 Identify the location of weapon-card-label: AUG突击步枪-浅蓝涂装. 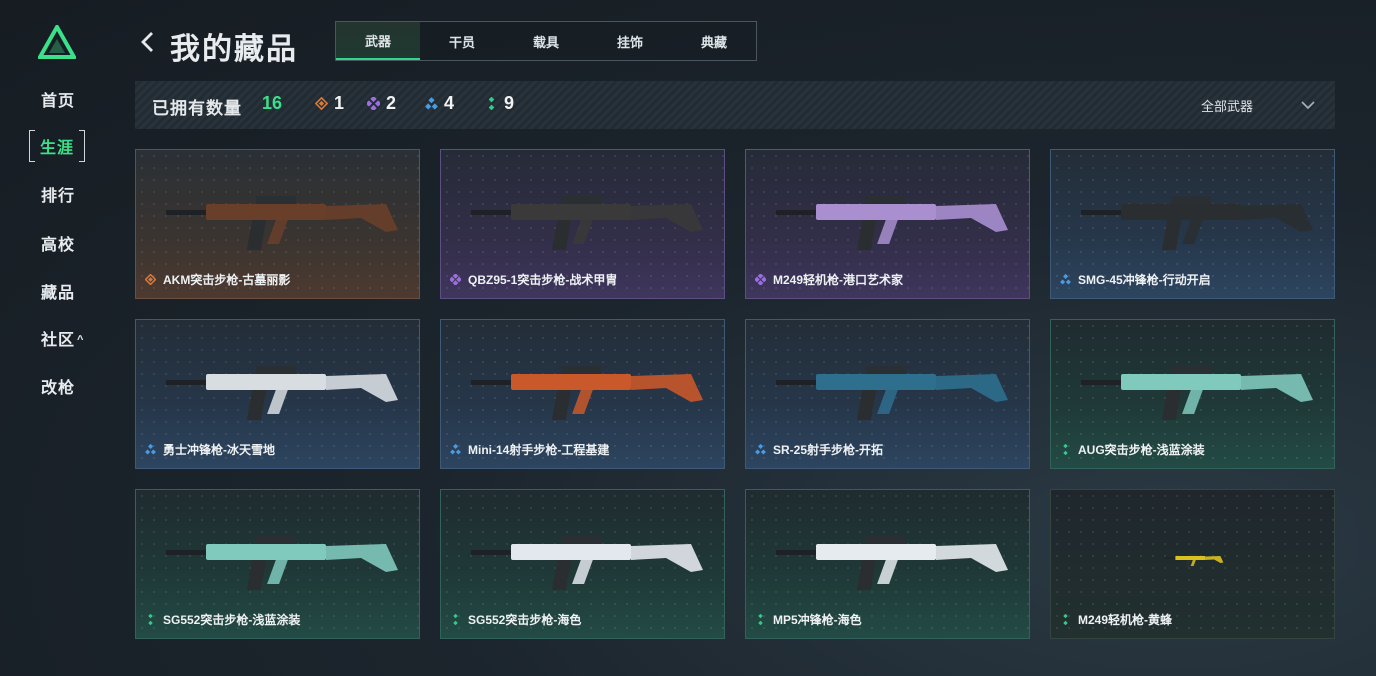
(1132, 449).